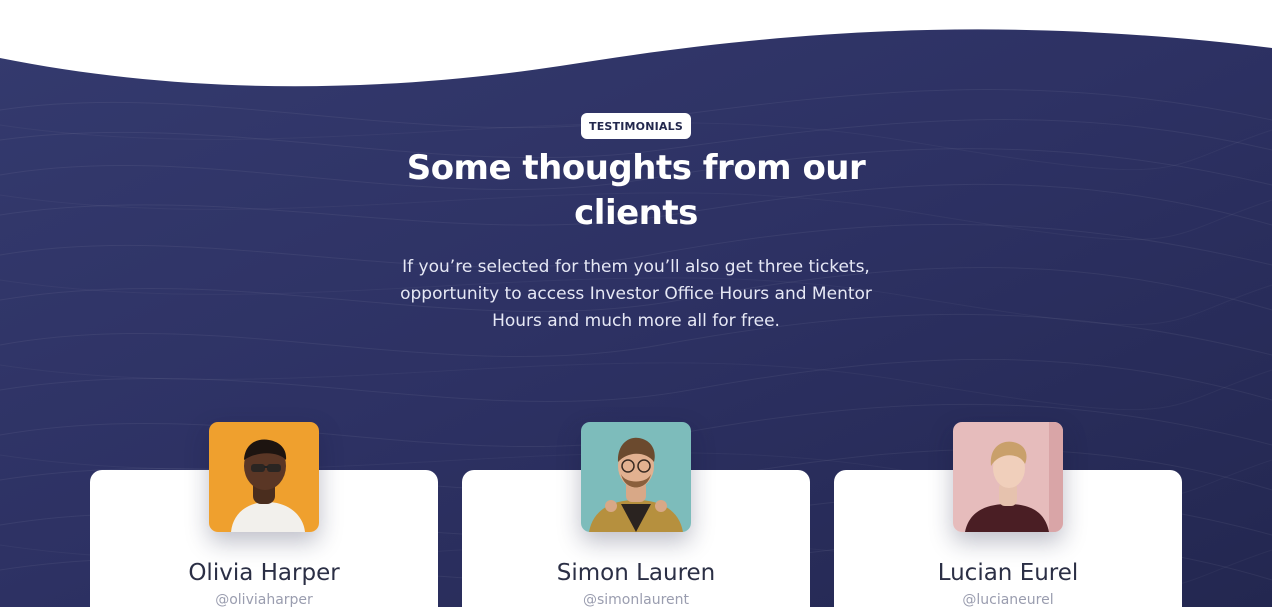 This screenshot has height=607, width=1272. What do you see at coordinates (636, 599) in the screenshot?
I see `testimonial-handle: @simonlaurent` at bounding box center [636, 599].